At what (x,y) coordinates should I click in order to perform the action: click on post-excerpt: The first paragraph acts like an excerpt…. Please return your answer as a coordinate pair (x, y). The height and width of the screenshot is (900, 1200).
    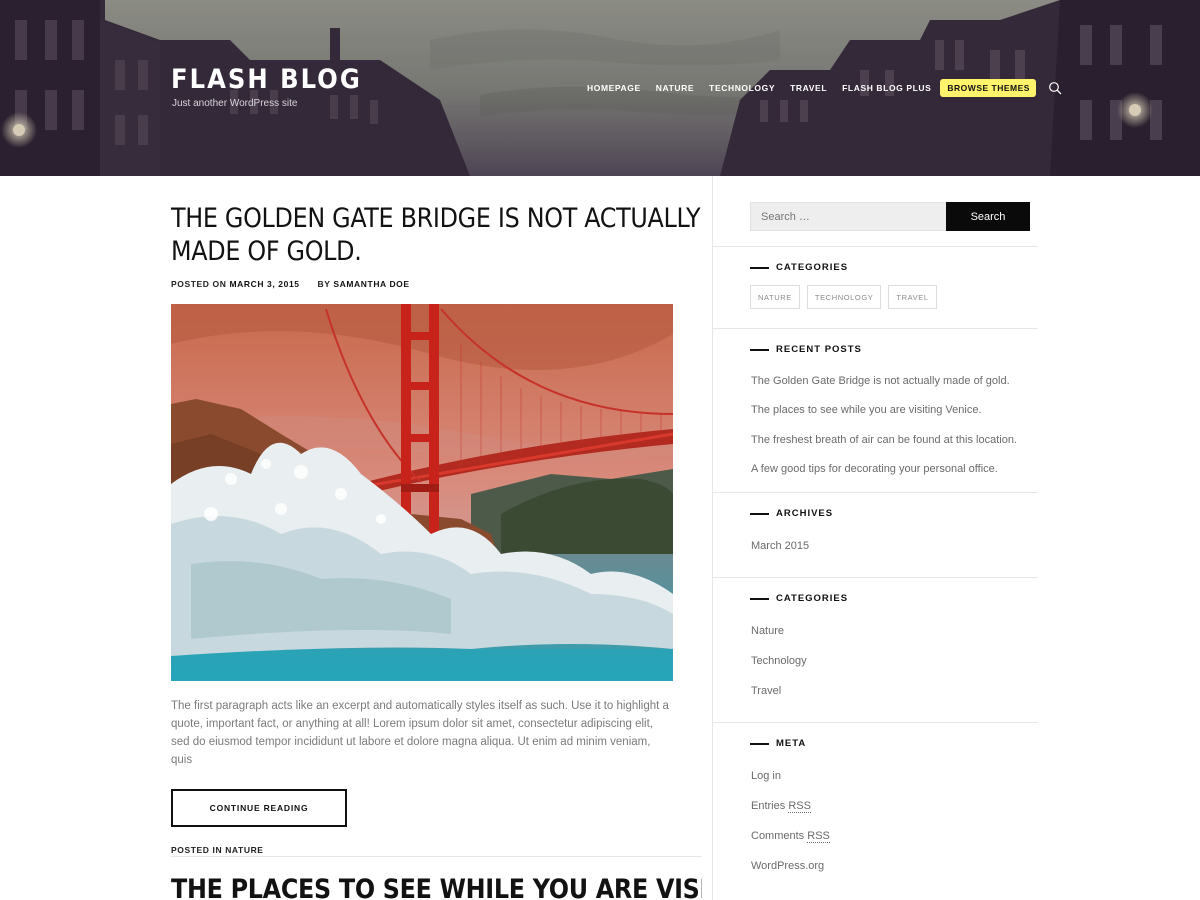
    Looking at the image, I should click on (420, 733).